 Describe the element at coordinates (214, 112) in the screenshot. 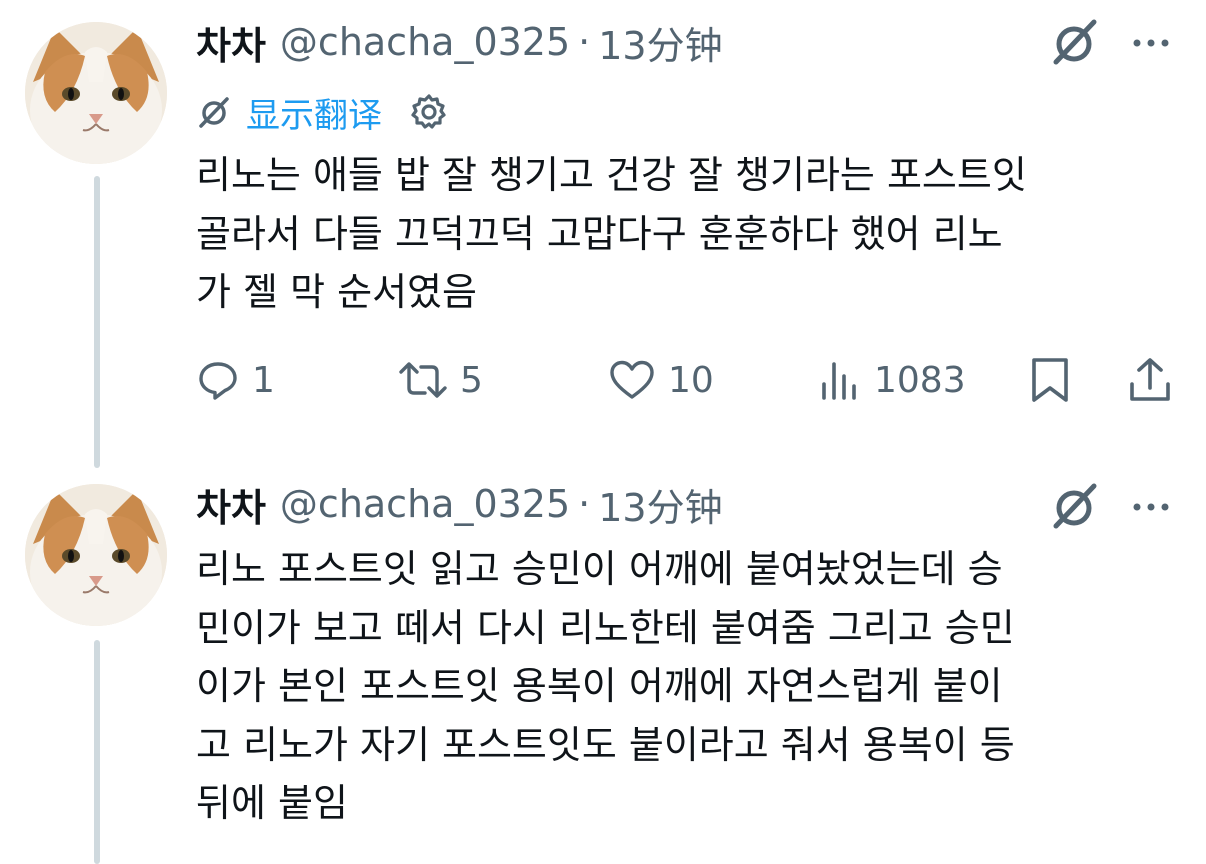

I see `translate-icon` at that location.